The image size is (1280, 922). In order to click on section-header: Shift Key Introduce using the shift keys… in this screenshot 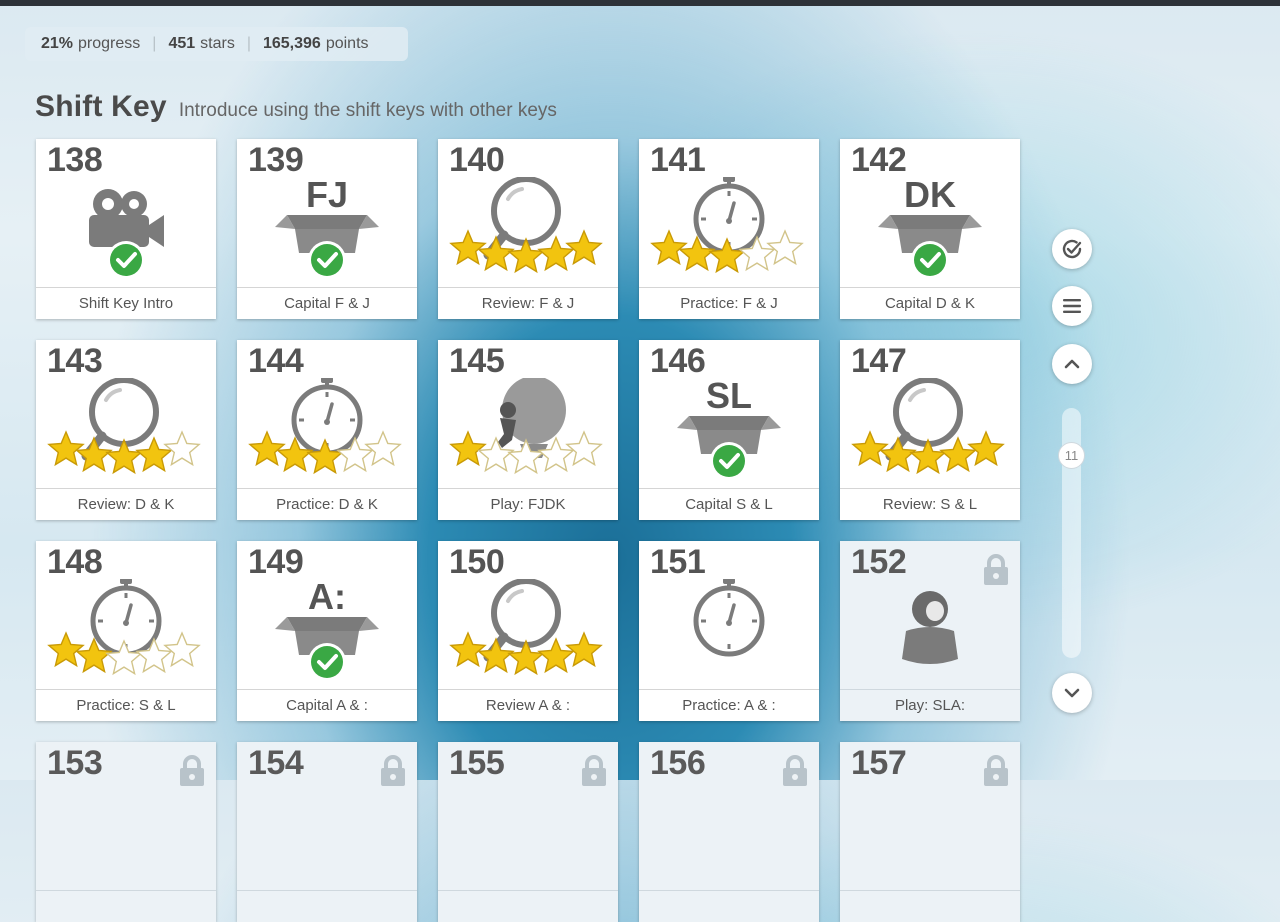, I will do `click(296, 107)`.